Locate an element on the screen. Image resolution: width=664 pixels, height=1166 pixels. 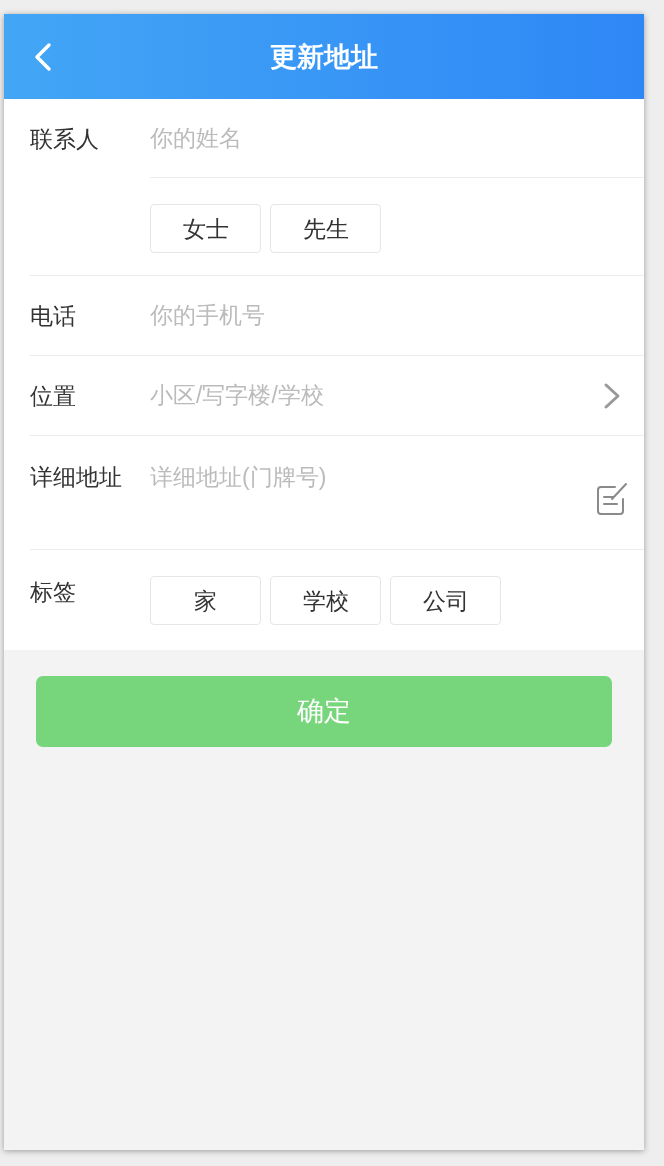
field-label: 标签 is located at coordinates (53, 592).